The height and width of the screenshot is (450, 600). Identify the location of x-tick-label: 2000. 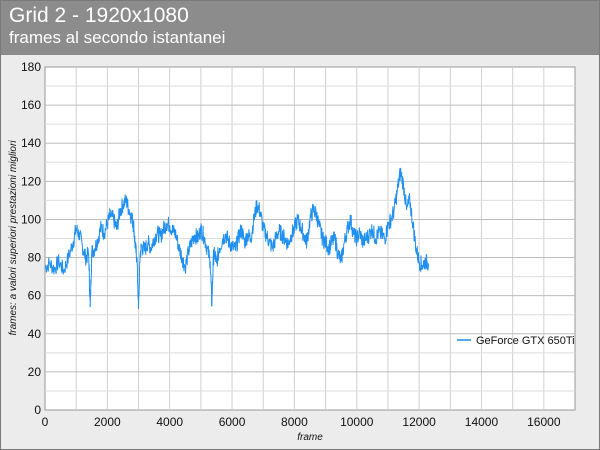
(107, 422).